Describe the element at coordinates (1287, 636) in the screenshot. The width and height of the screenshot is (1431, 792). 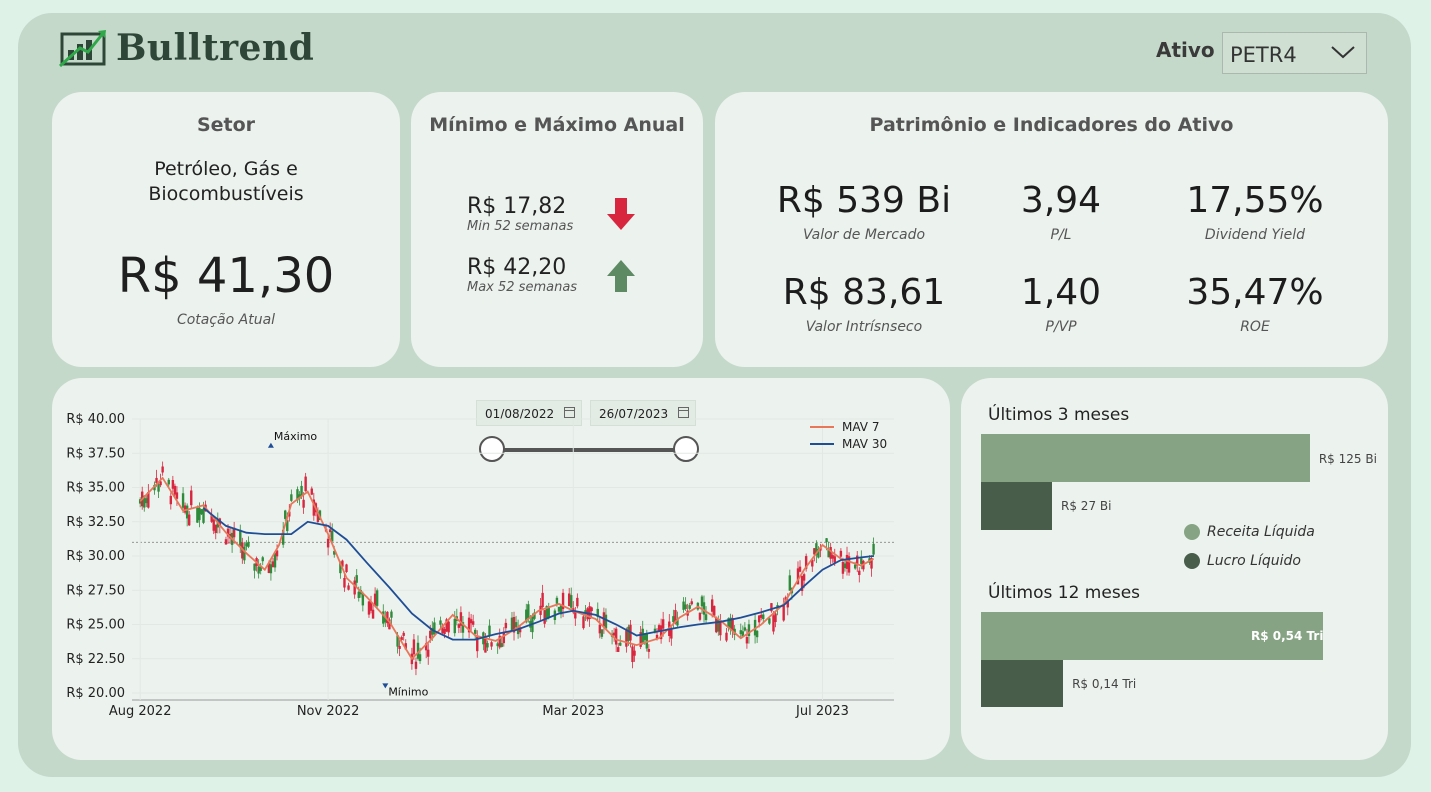
I see `revenue-12m-label: R$ 0,54 Tri` at that location.